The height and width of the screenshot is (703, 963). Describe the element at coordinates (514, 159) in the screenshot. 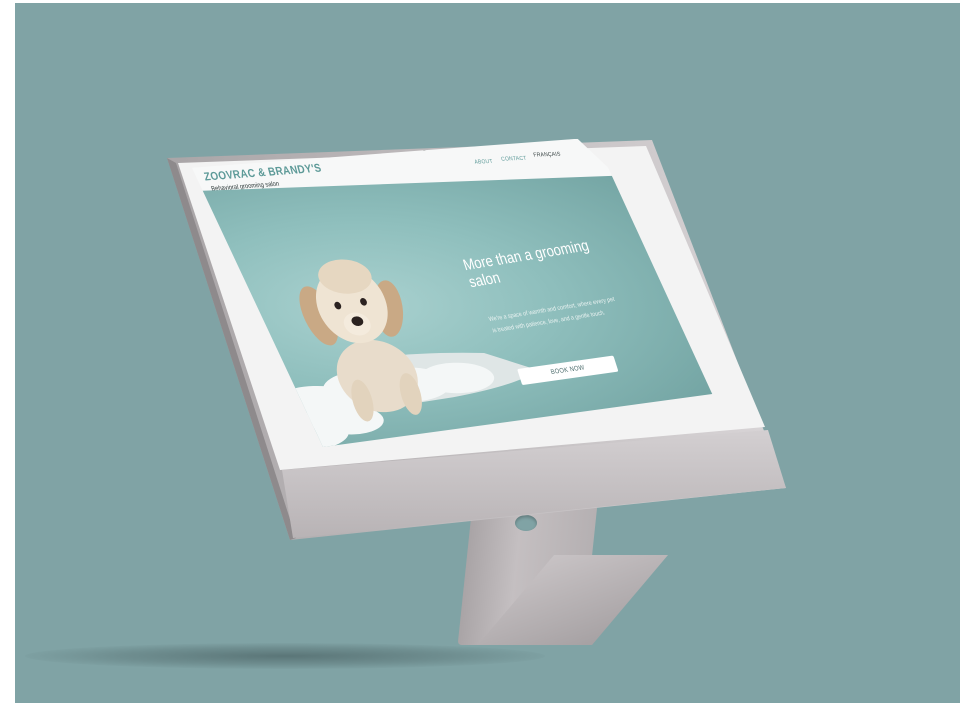

I see `nav-contact: CONTACT` at that location.